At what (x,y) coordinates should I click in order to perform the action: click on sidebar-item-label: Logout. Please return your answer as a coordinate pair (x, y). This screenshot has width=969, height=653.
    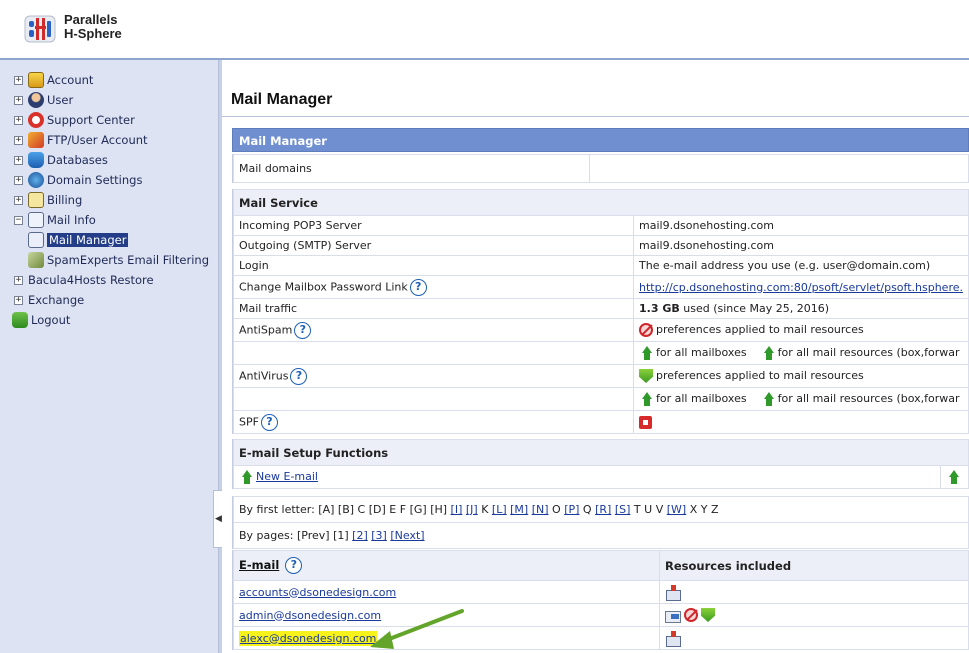
    Looking at the image, I should click on (51, 320).